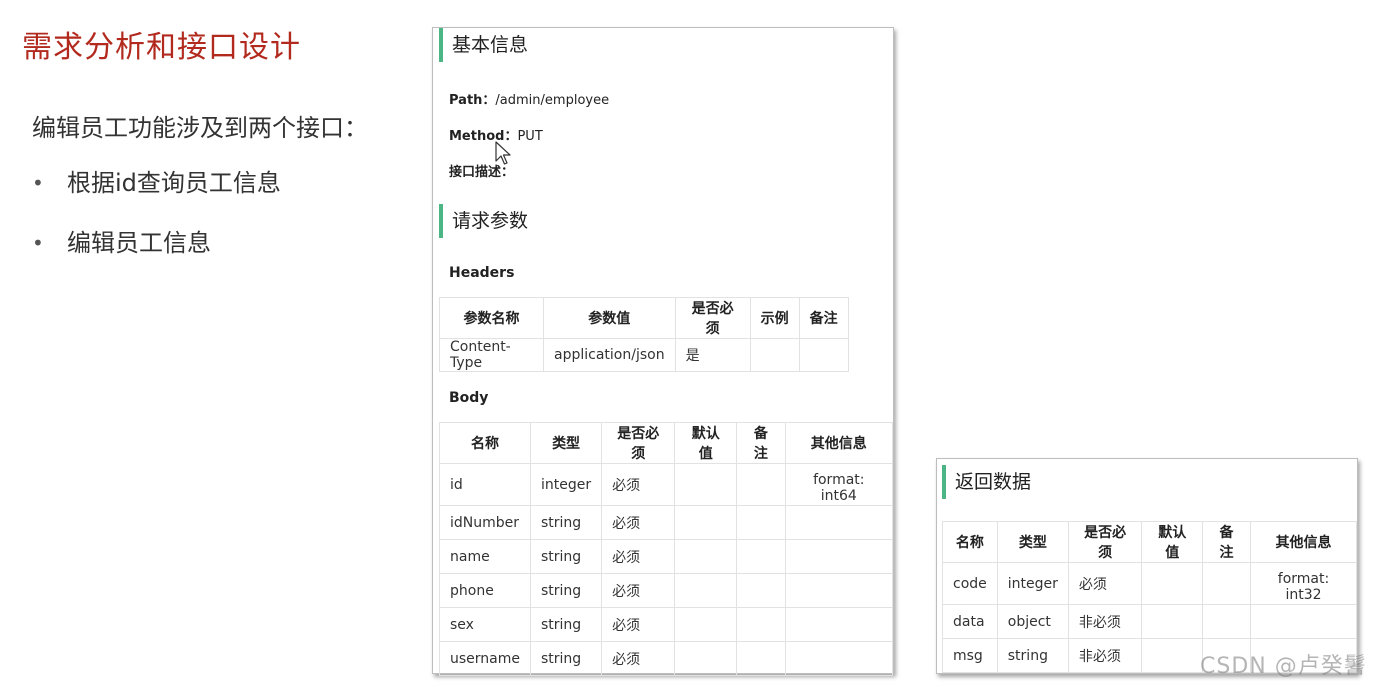 The height and width of the screenshot is (687, 1384). Describe the element at coordinates (609, 318) in the screenshot. I see `column-header: 参数值` at that location.